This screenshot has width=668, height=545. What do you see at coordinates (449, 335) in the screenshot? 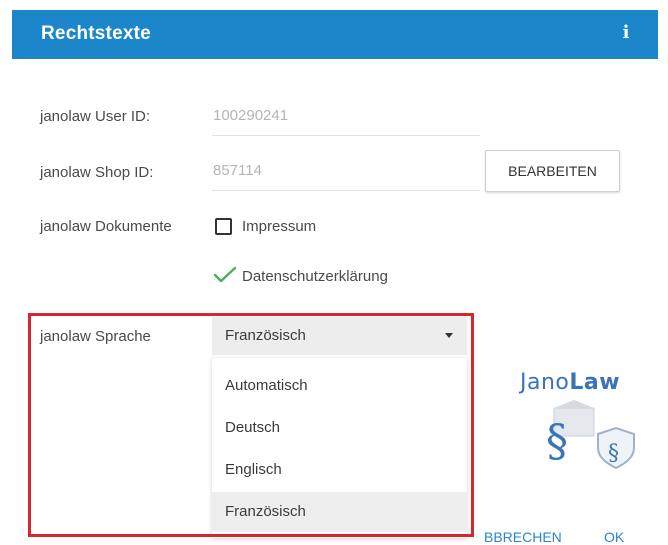
I see `caret-down-icon` at bounding box center [449, 335].